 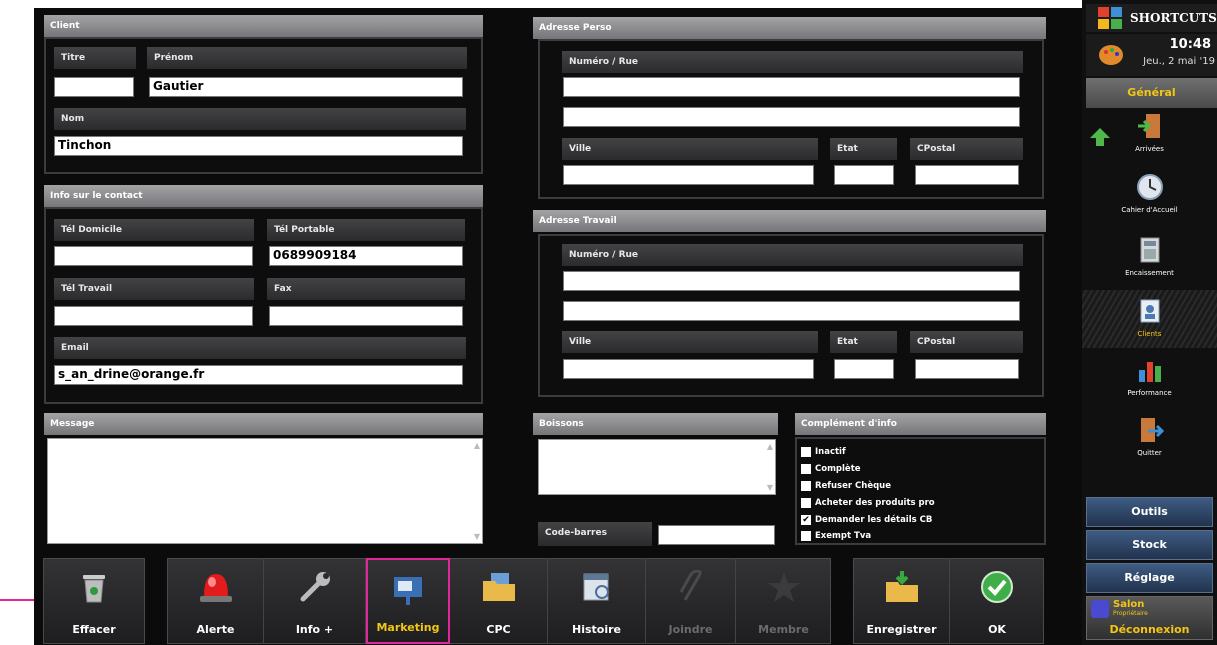 I want to click on door-exit-icon, so click(x=1152, y=430).